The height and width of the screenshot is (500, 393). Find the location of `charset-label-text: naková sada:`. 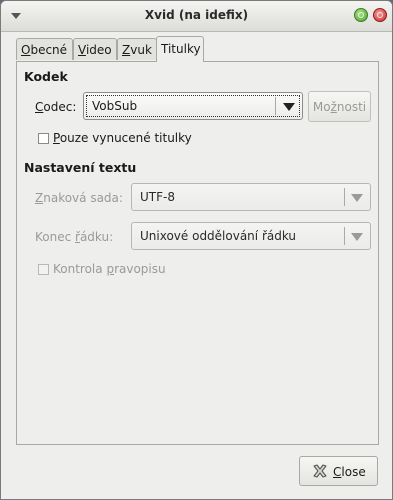

charset-label-text: naková sada: is located at coordinates (83, 198).